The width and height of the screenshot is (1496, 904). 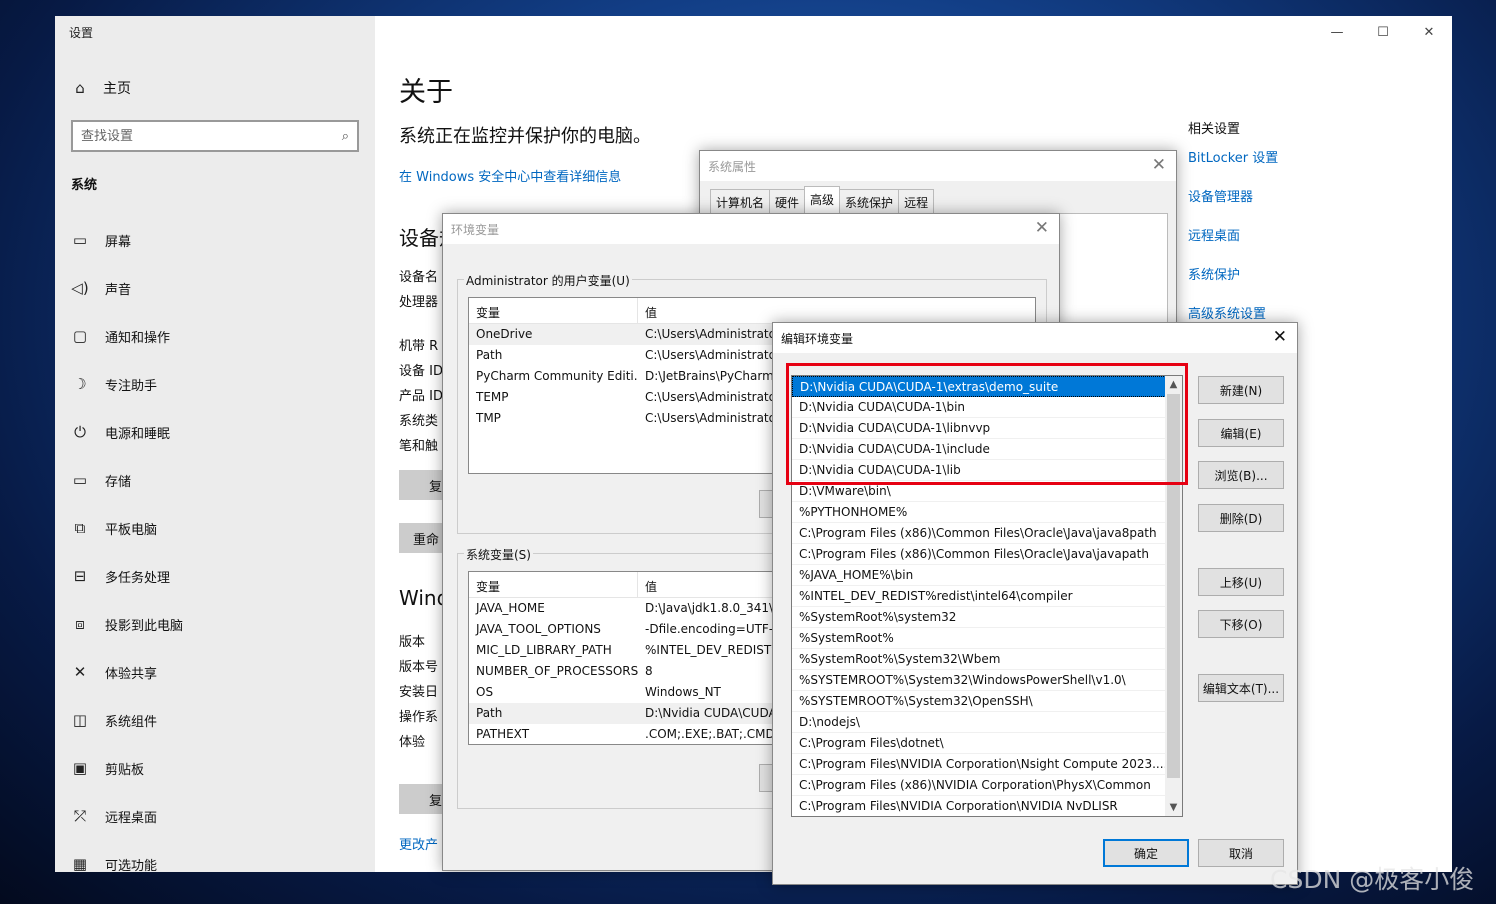 I want to click on list-item: %SystemRoot%\System32\Wbem, so click(x=979, y=659).